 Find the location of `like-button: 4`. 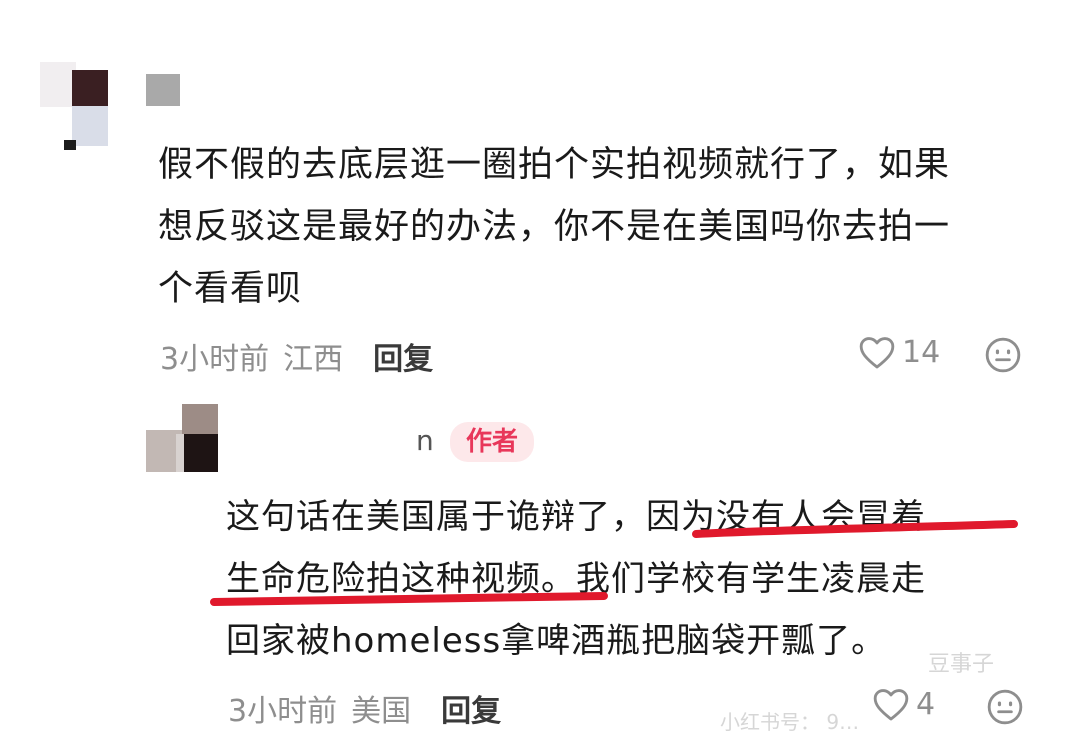

like-button: 4 is located at coordinates (903, 704).